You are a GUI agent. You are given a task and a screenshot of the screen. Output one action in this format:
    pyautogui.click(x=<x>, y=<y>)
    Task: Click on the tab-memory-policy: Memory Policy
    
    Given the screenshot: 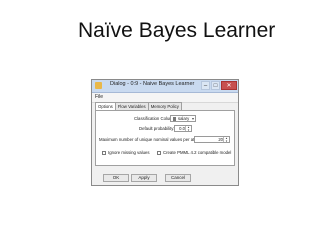 What is the action you would take?
    pyautogui.click(x=164, y=106)
    